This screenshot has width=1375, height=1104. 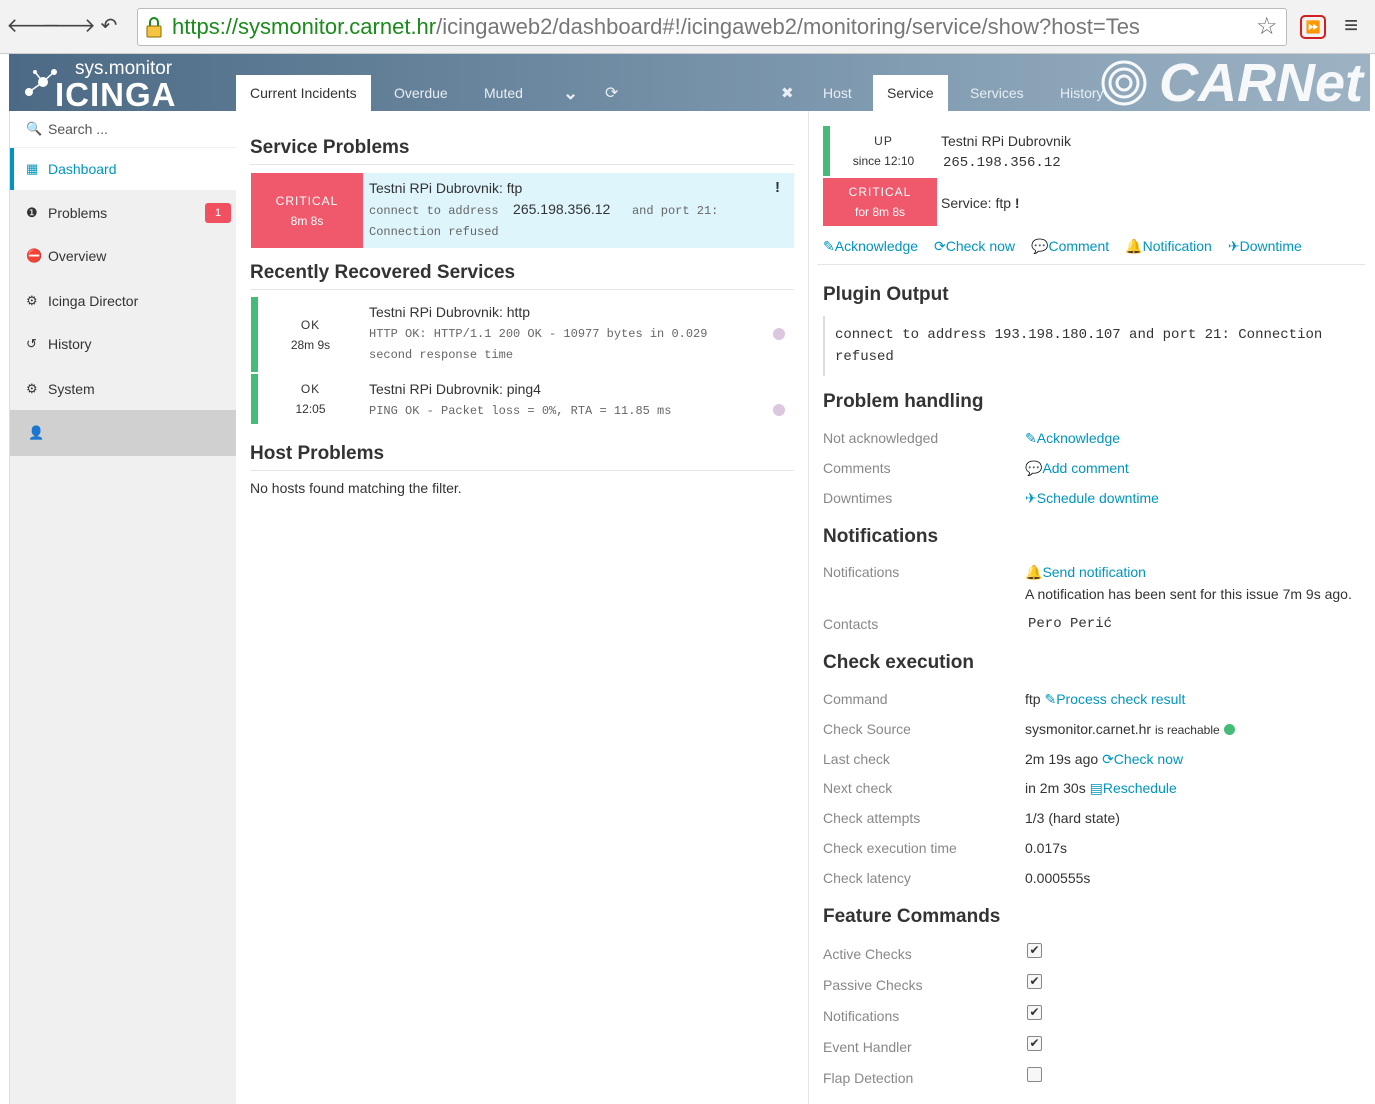 What do you see at coordinates (1072, 818) in the screenshot?
I see `check-attempts-value: 1/3 (hard state)` at bounding box center [1072, 818].